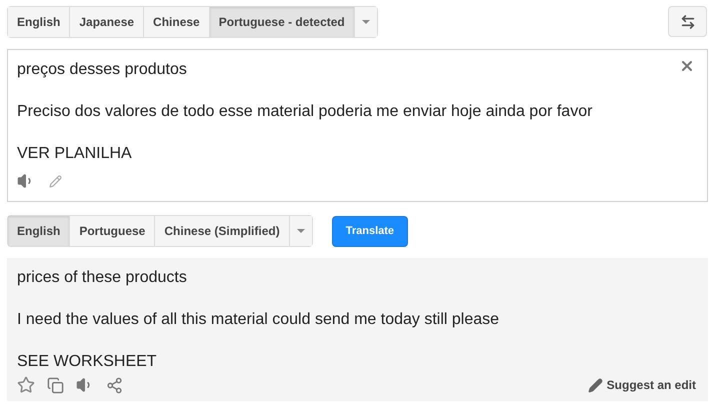 Image resolution: width=715 pixels, height=415 pixels. What do you see at coordinates (107, 22) in the screenshot?
I see `language-tab: Japanese` at bounding box center [107, 22].